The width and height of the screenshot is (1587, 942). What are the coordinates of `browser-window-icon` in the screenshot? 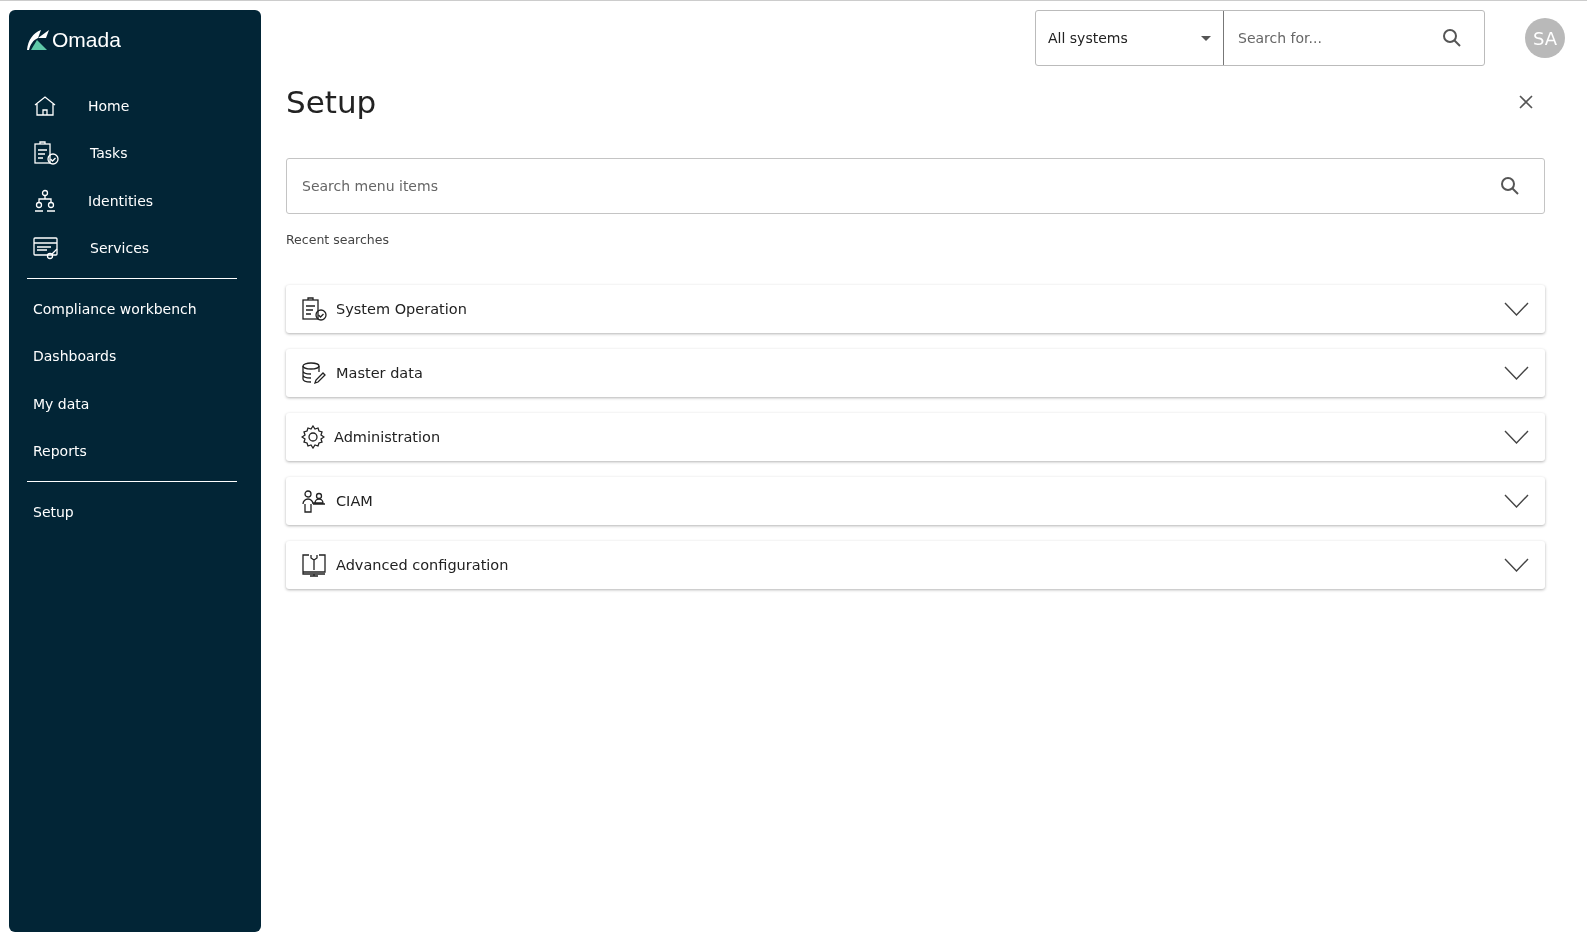 It's located at (46, 248).